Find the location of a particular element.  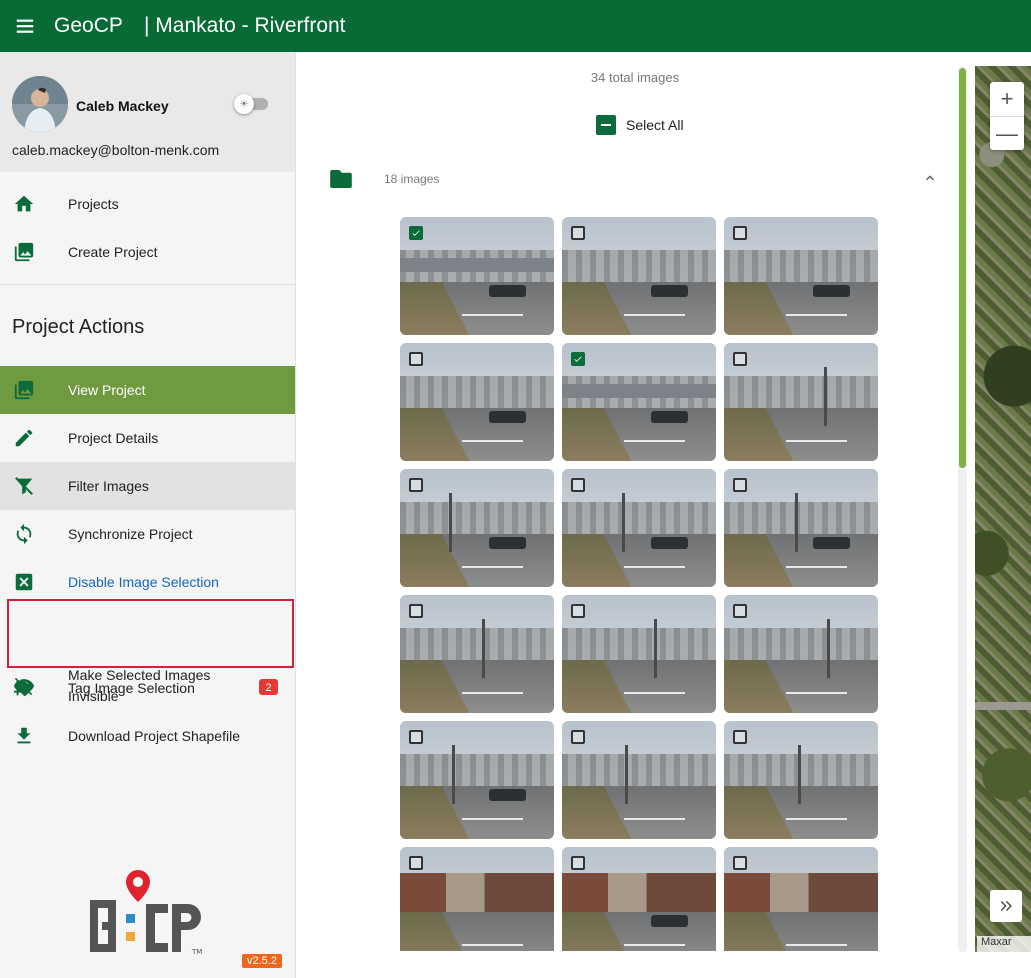

gallery-scrollbar is located at coordinates (962, 509).